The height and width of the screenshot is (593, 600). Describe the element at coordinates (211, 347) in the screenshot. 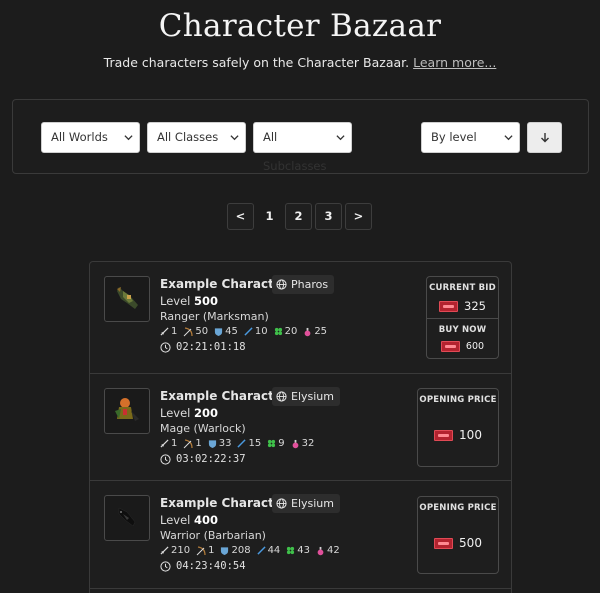

I see `time-left: 02:21:01:18` at that location.